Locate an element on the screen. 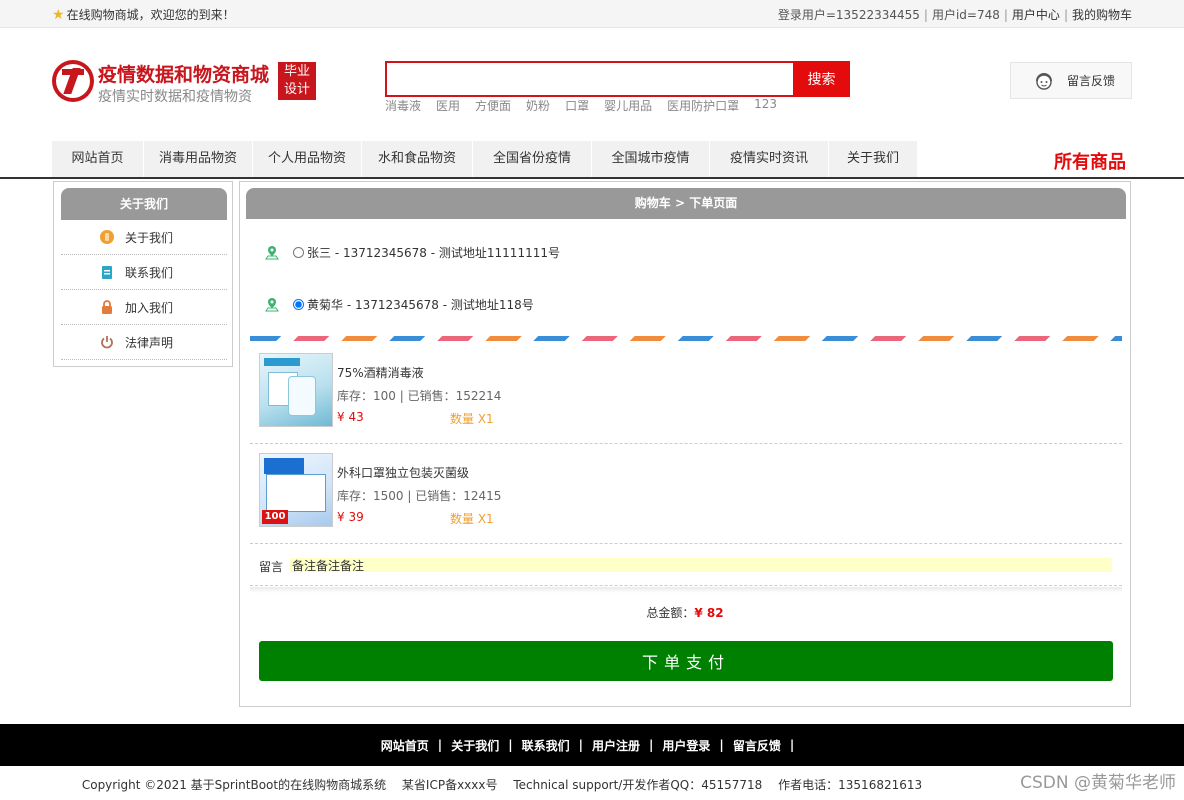 The width and height of the screenshot is (1184, 800). sidebar-item-label: 关于我们 is located at coordinates (149, 237).